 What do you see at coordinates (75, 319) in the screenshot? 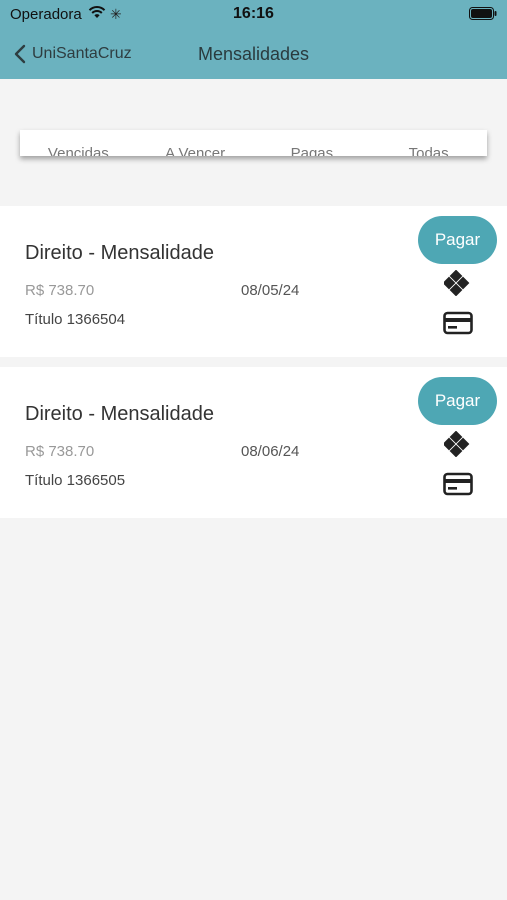
I see `invoice-number: Título 1366504` at bounding box center [75, 319].